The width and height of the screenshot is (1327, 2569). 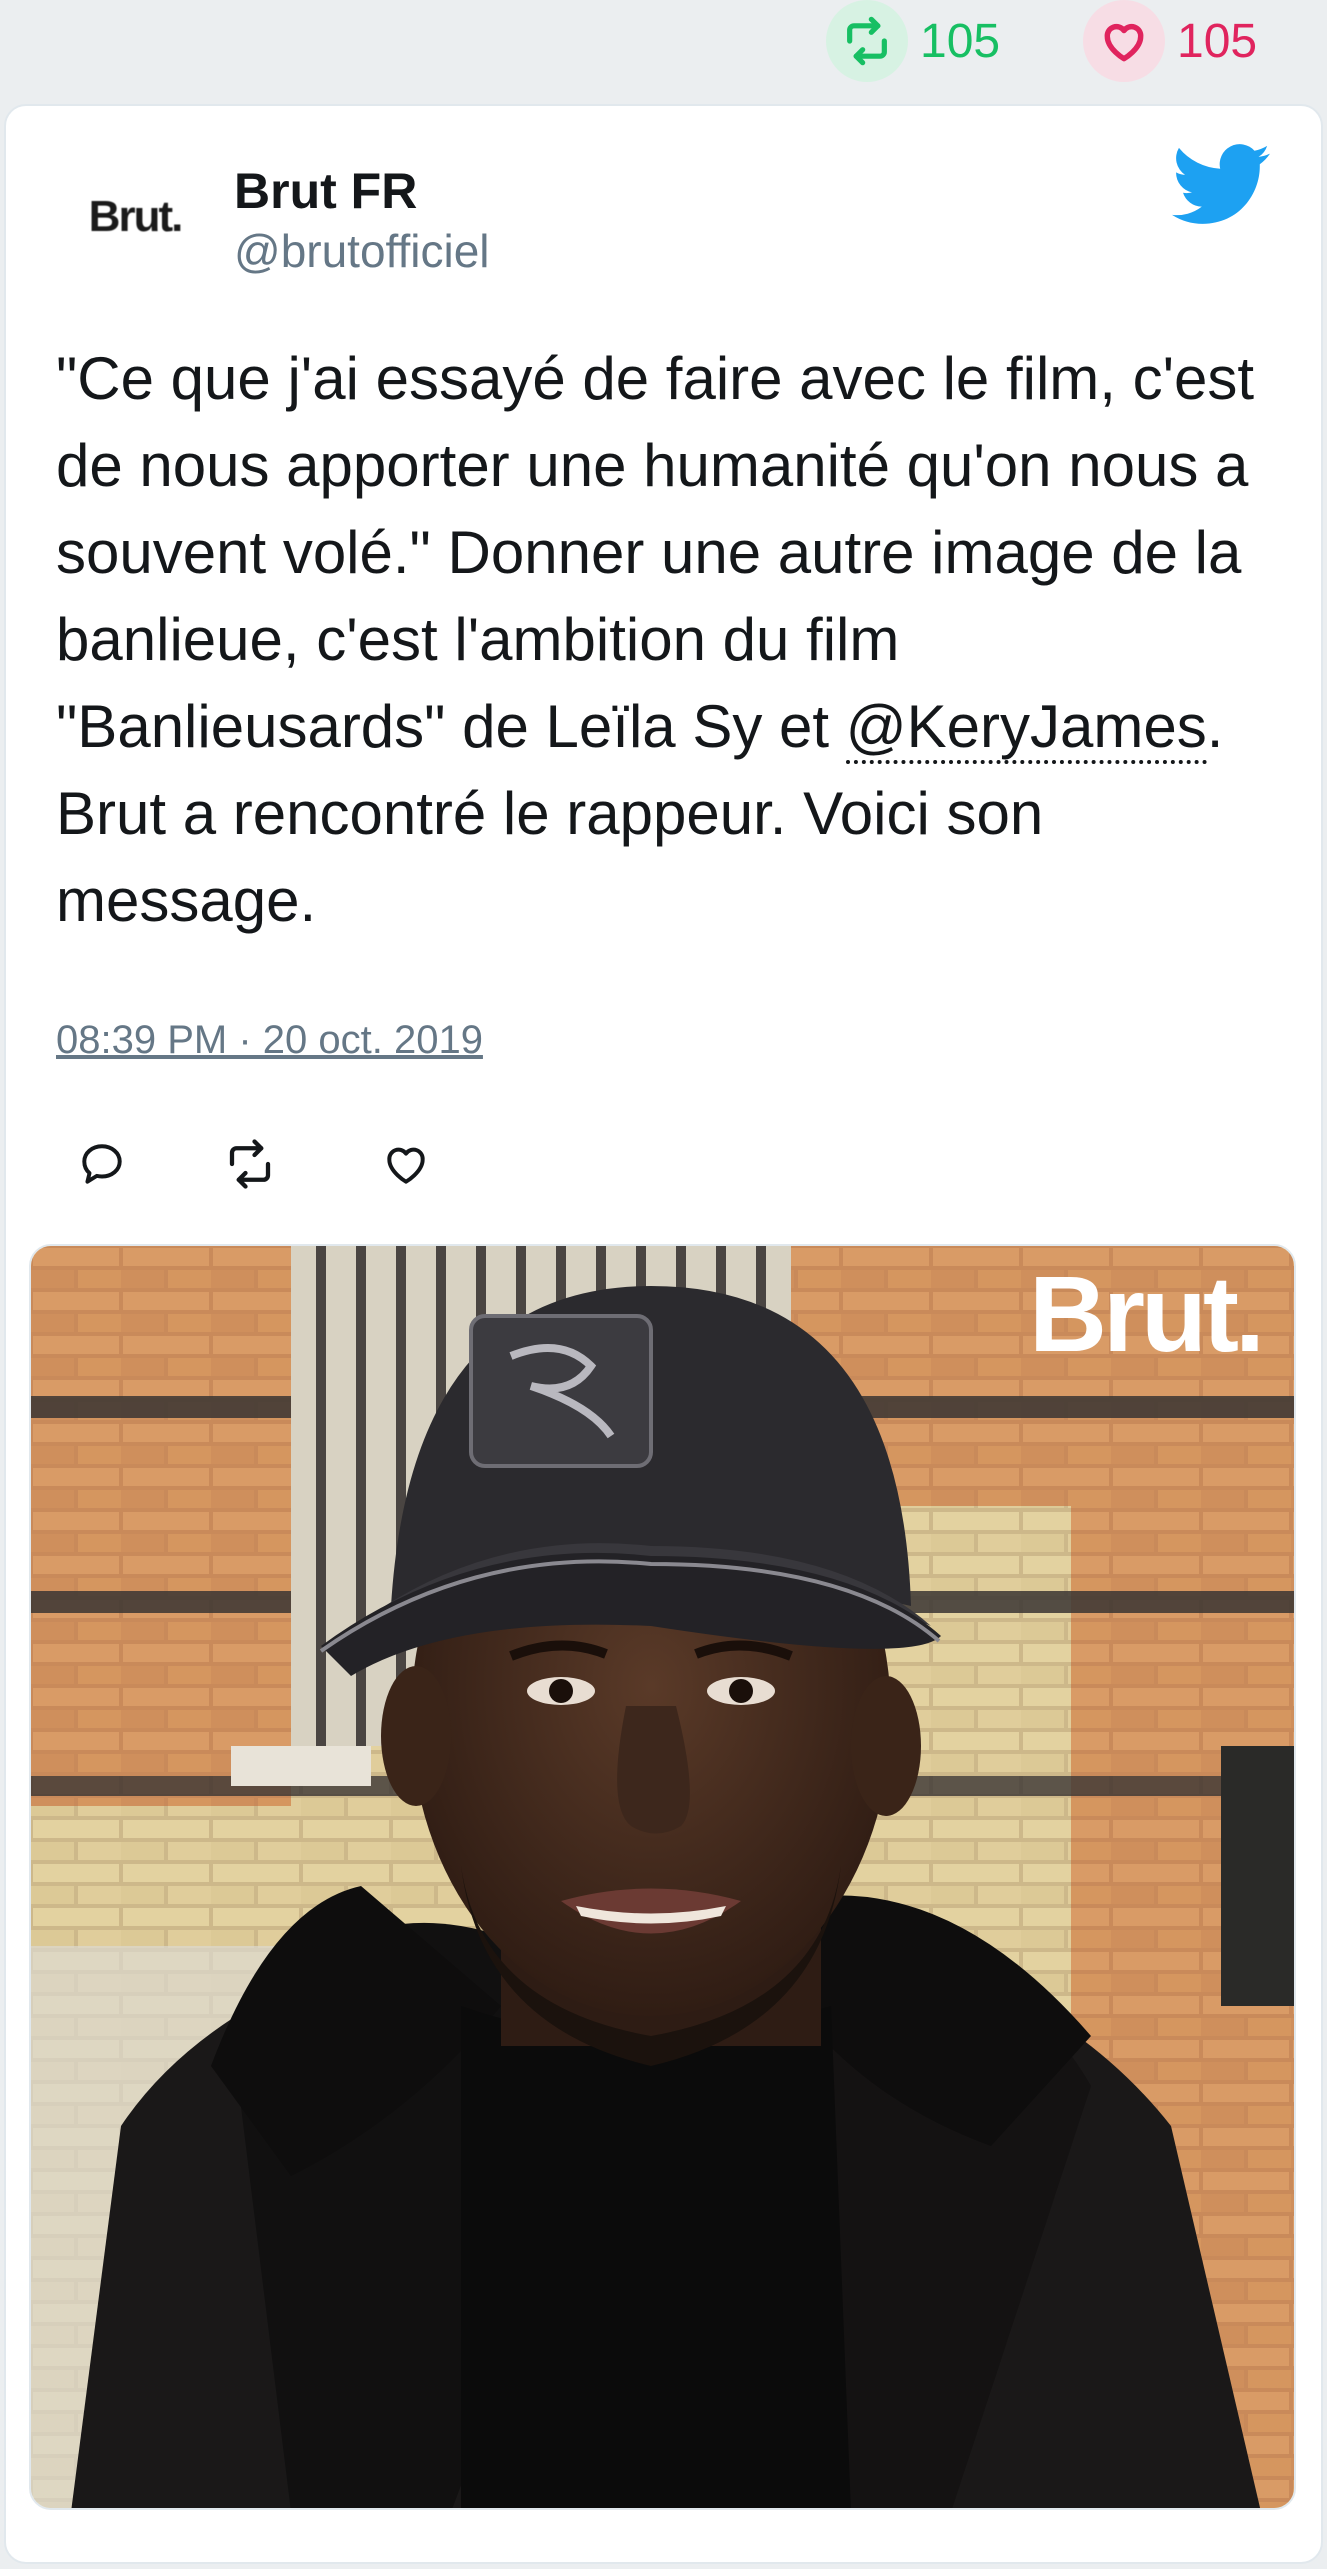 What do you see at coordinates (960, 41) in the screenshot?
I see `retweet-count: 105` at bounding box center [960, 41].